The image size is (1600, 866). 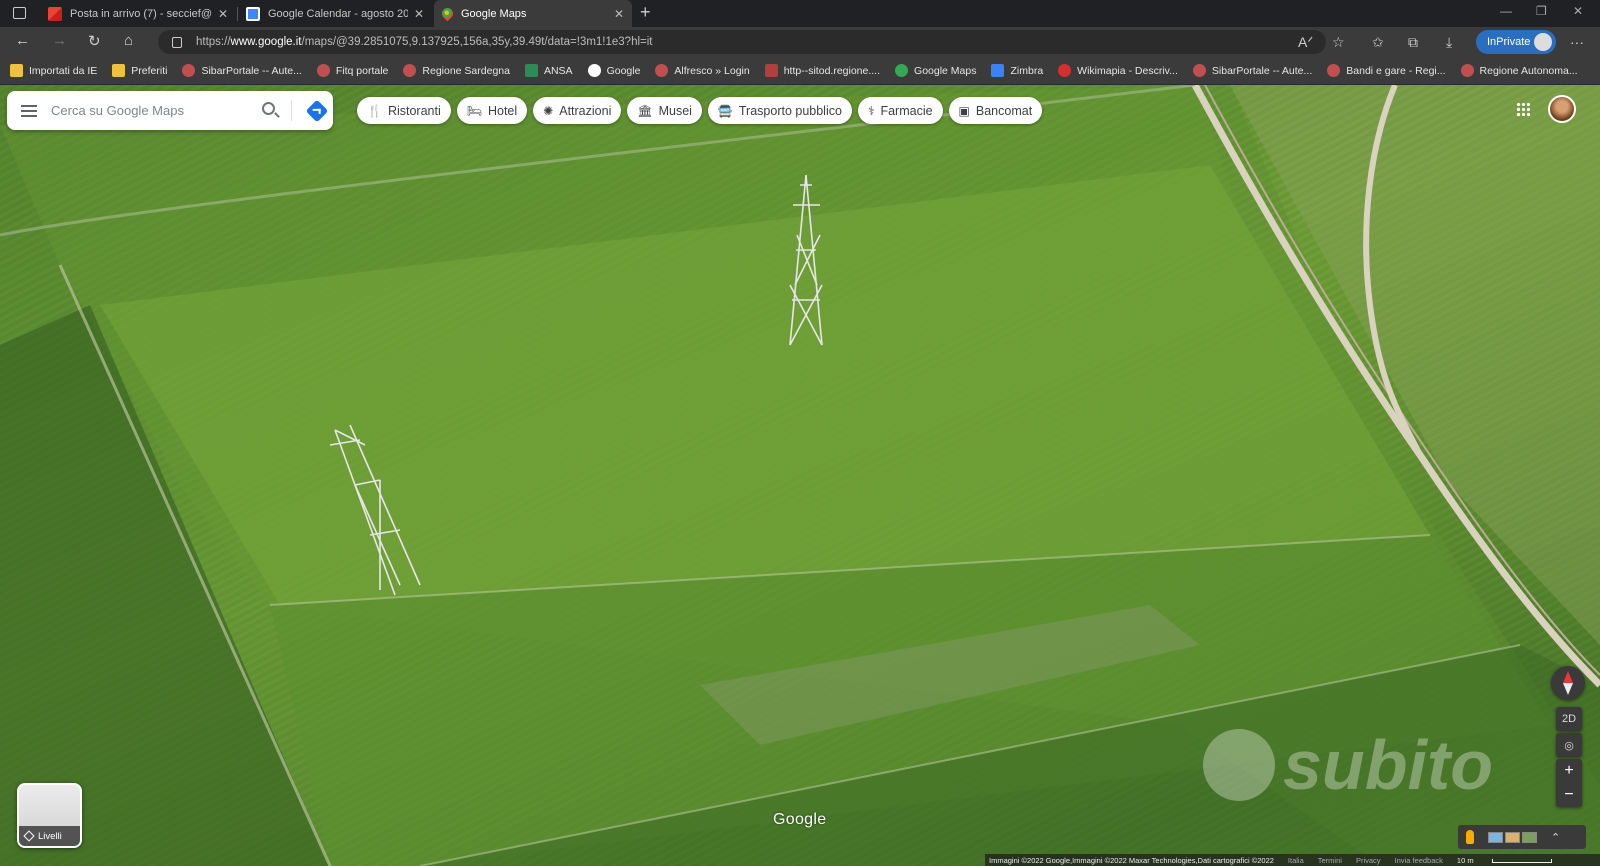 What do you see at coordinates (725, 110) in the screenshot?
I see `bus-icon: 🚍` at bounding box center [725, 110].